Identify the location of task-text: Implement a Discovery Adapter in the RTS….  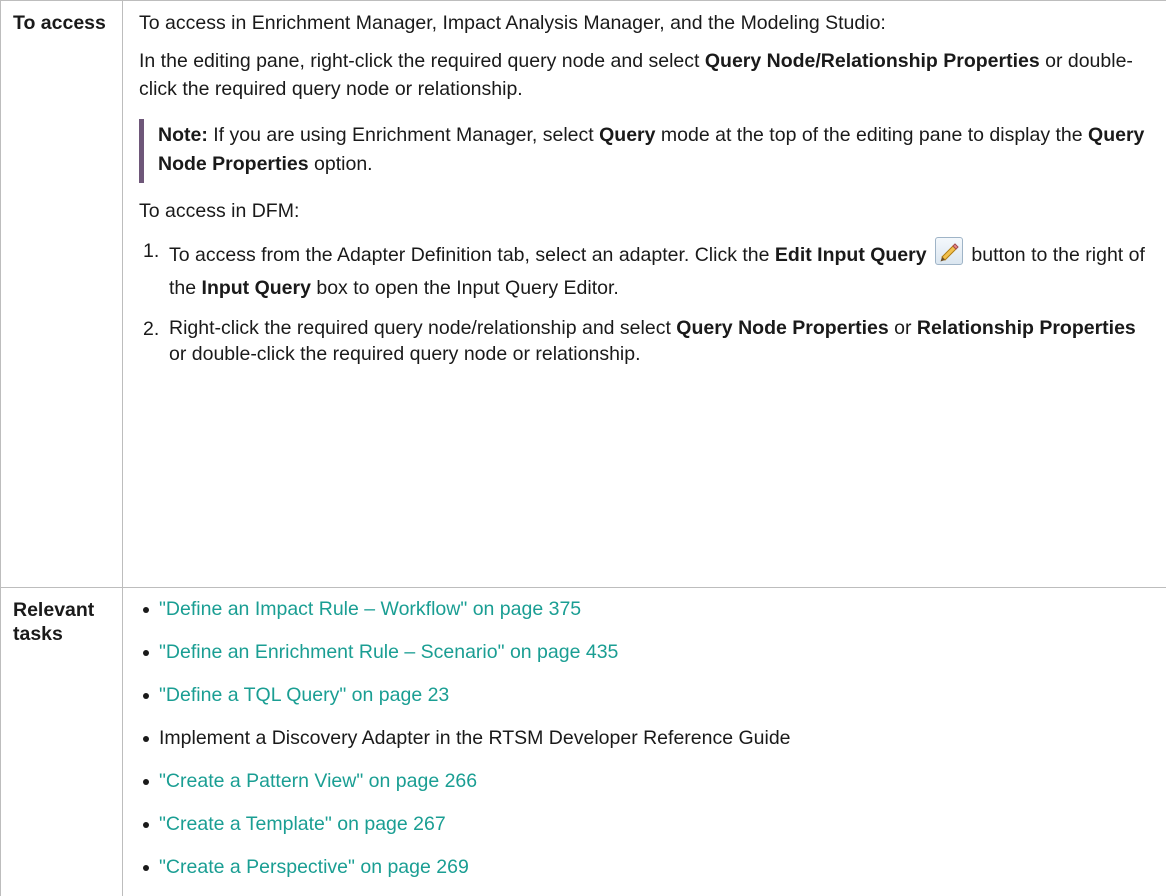
(475, 738).